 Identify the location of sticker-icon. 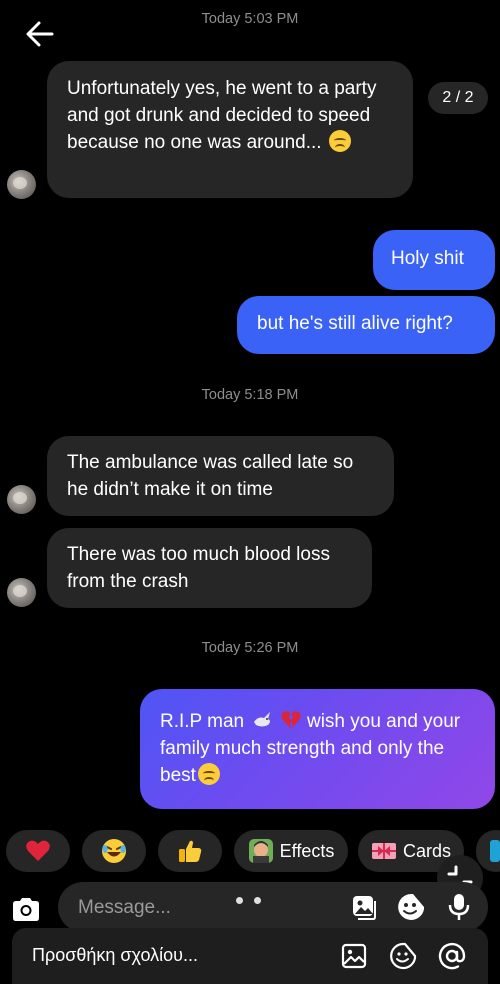
(411, 907).